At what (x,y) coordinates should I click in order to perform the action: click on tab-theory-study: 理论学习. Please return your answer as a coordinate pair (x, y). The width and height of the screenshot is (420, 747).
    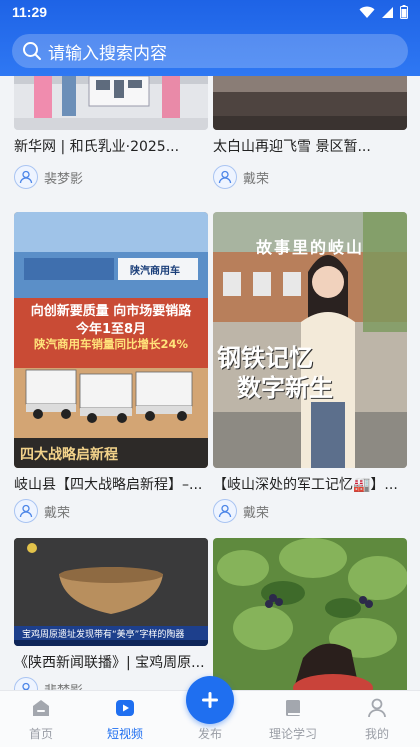
    Looking at the image, I should click on (293, 719).